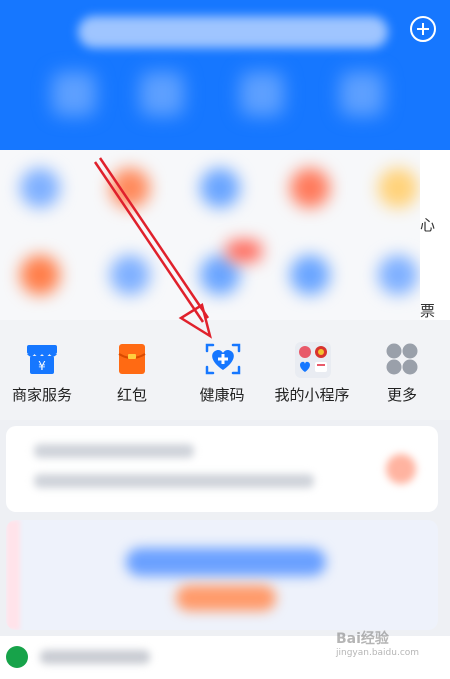 This screenshot has width=450, height=679. Describe the element at coordinates (222, 469) in the screenshot. I see `blurred-notification-card` at that location.